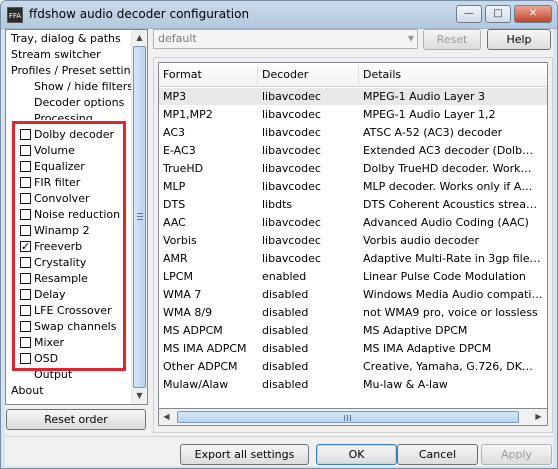 This screenshot has width=558, height=469. Describe the element at coordinates (83, 87) in the screenshot. I see `tree-item-show-hide-filters: Show / hide filters` at that location.